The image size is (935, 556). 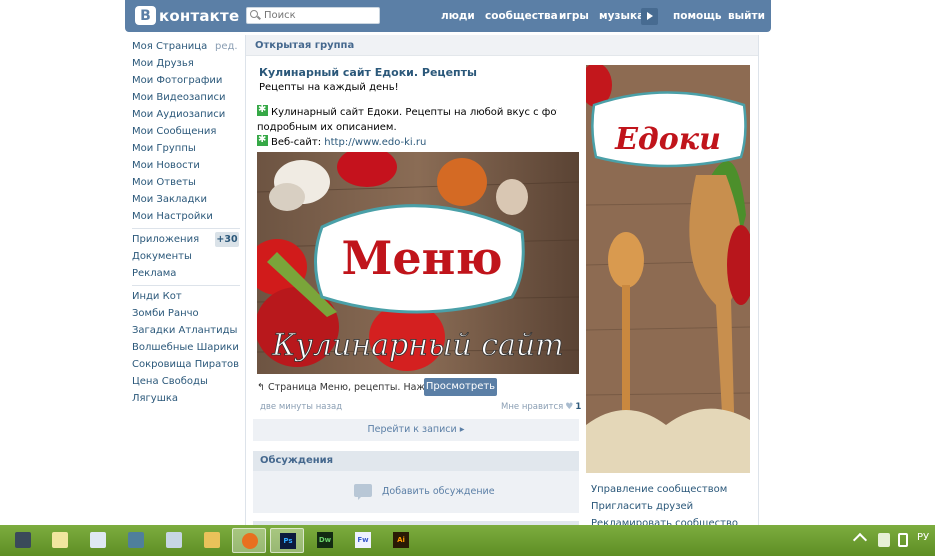 What do you see at coordinates (145, 15) in the screenshot?
I see `vk-logo-icon: В` at bounding box center [145, 15].